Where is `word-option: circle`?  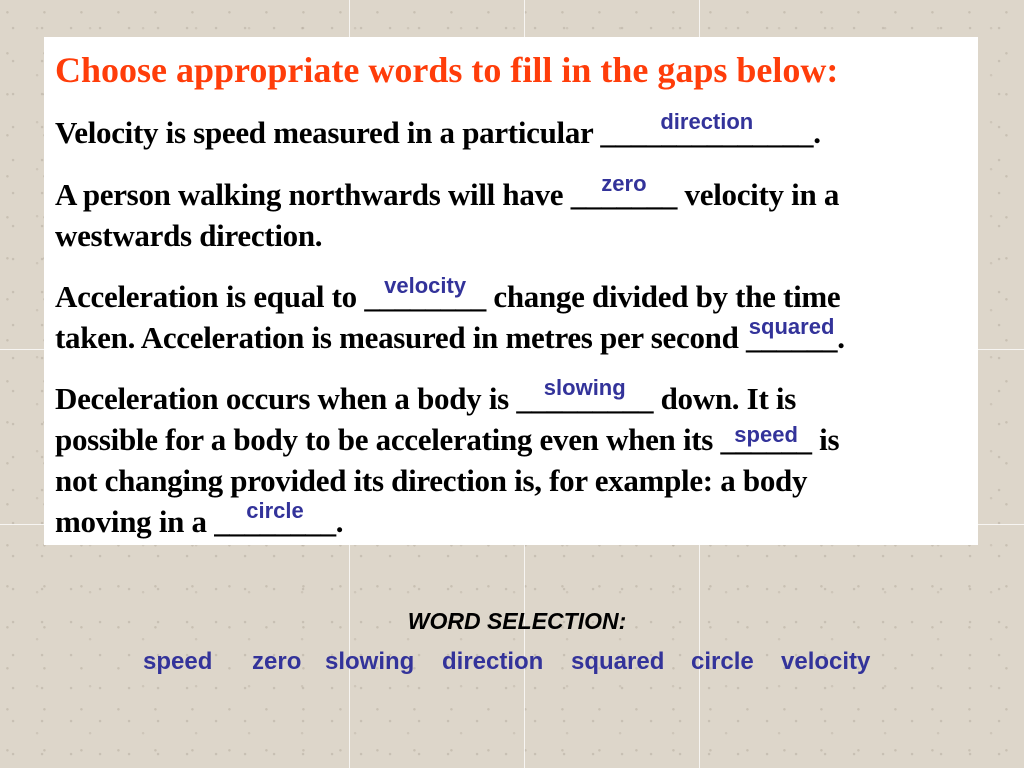 word-option: circle is located at coordinates (722, 662).